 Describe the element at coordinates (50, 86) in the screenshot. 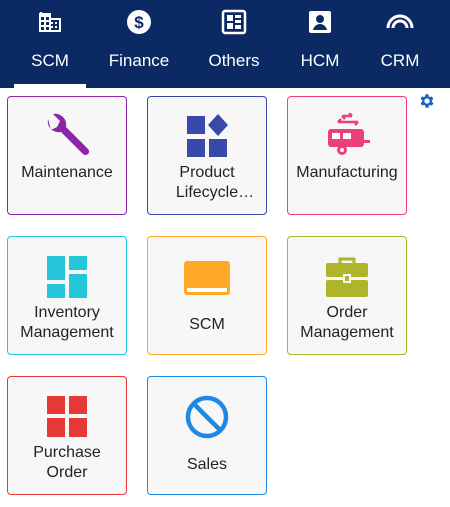

I see `active-tab-indicator` at that location.